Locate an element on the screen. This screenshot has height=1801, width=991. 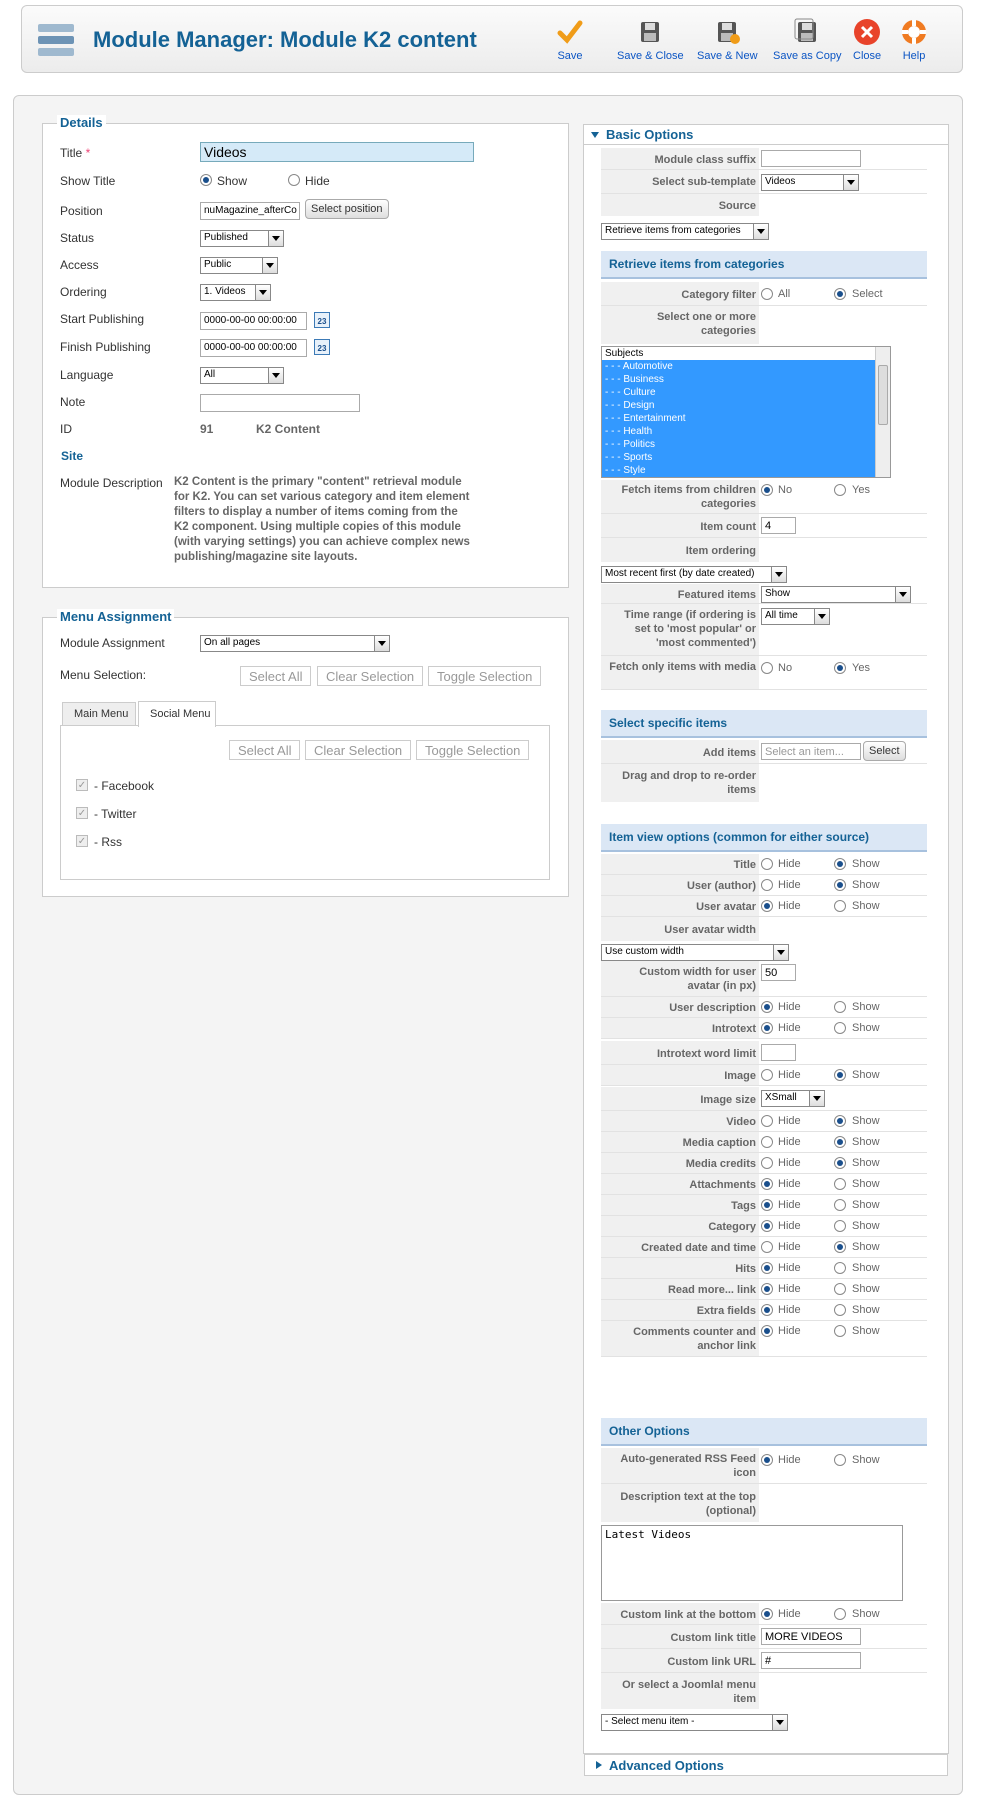
title-input: Videos is located at coordinates (337, 152).